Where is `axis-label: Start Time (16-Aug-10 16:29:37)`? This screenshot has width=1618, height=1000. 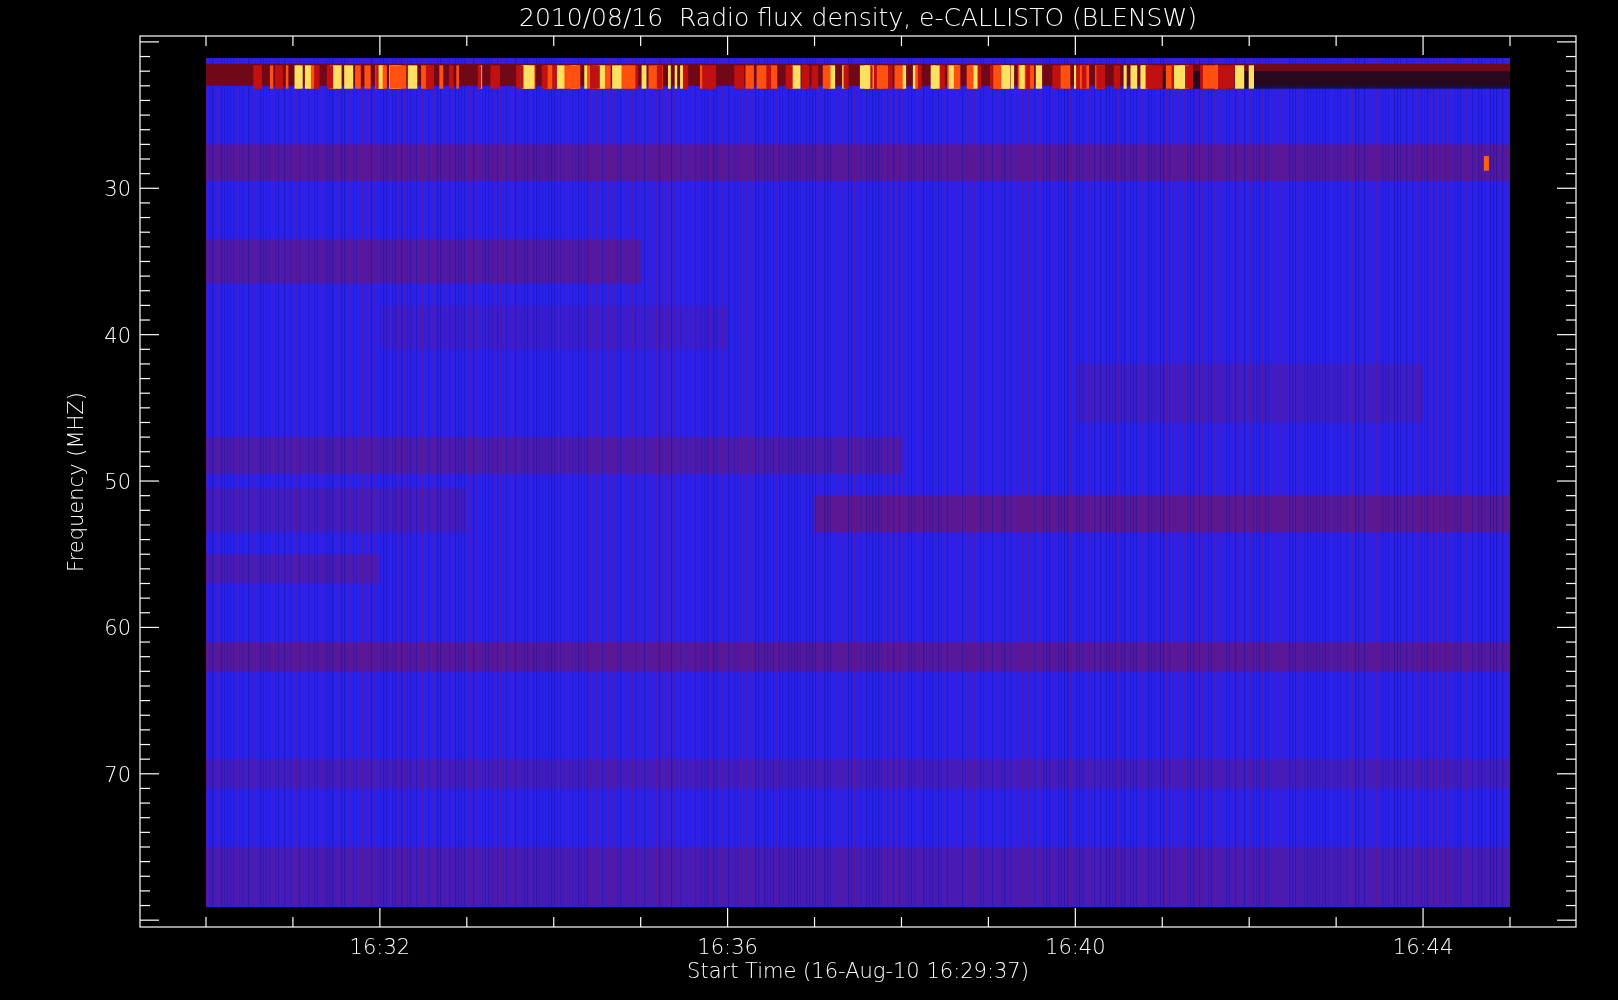
axis-label: Start Time (16-Aug-10 16:29:37) is located at coordinates (858, 971).